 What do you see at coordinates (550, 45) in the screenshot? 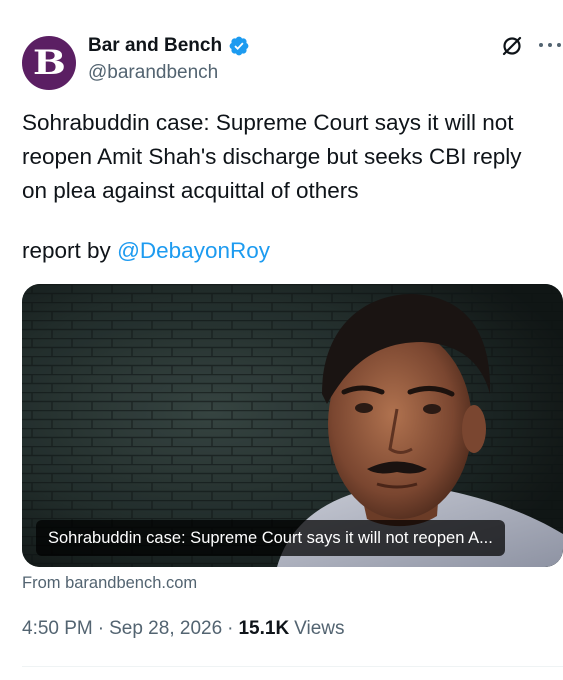
I see `more-options-icon` at bounding box center [550, 45].